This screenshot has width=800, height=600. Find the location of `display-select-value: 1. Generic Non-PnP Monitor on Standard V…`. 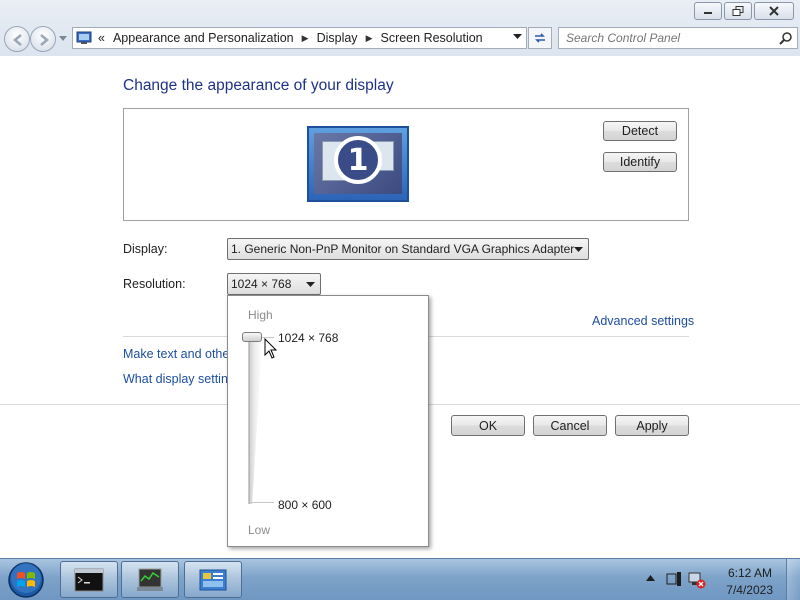

display-select-value: 1. Generic Non-PnP Monitor on Standard V… is located at coordinates (403, 249).